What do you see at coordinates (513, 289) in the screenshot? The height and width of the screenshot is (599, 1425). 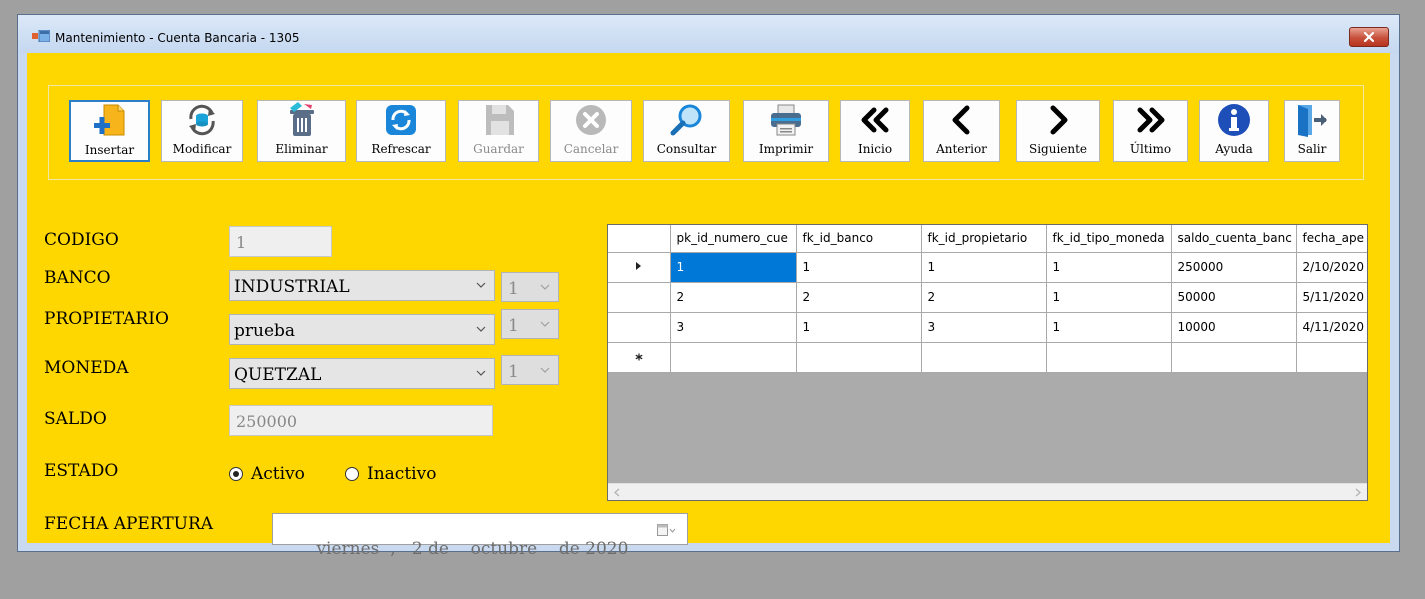 I see `banco-id-selected: 1` at bounding box center [513, 289].